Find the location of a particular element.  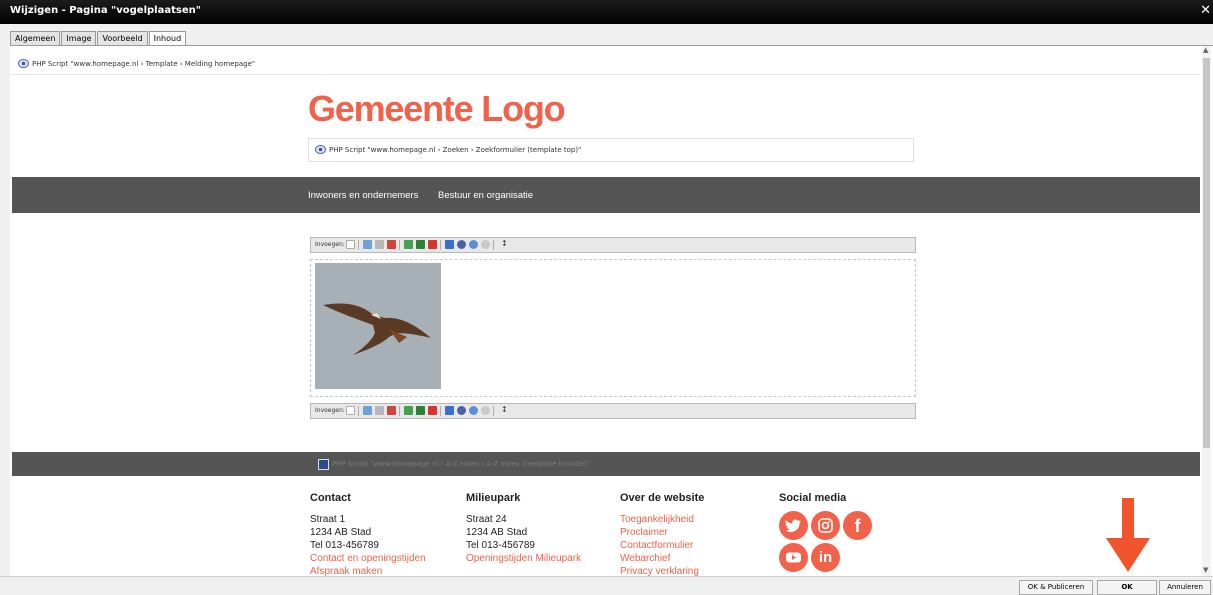

arrow-down-icon is located at coordinates (1128, 535).